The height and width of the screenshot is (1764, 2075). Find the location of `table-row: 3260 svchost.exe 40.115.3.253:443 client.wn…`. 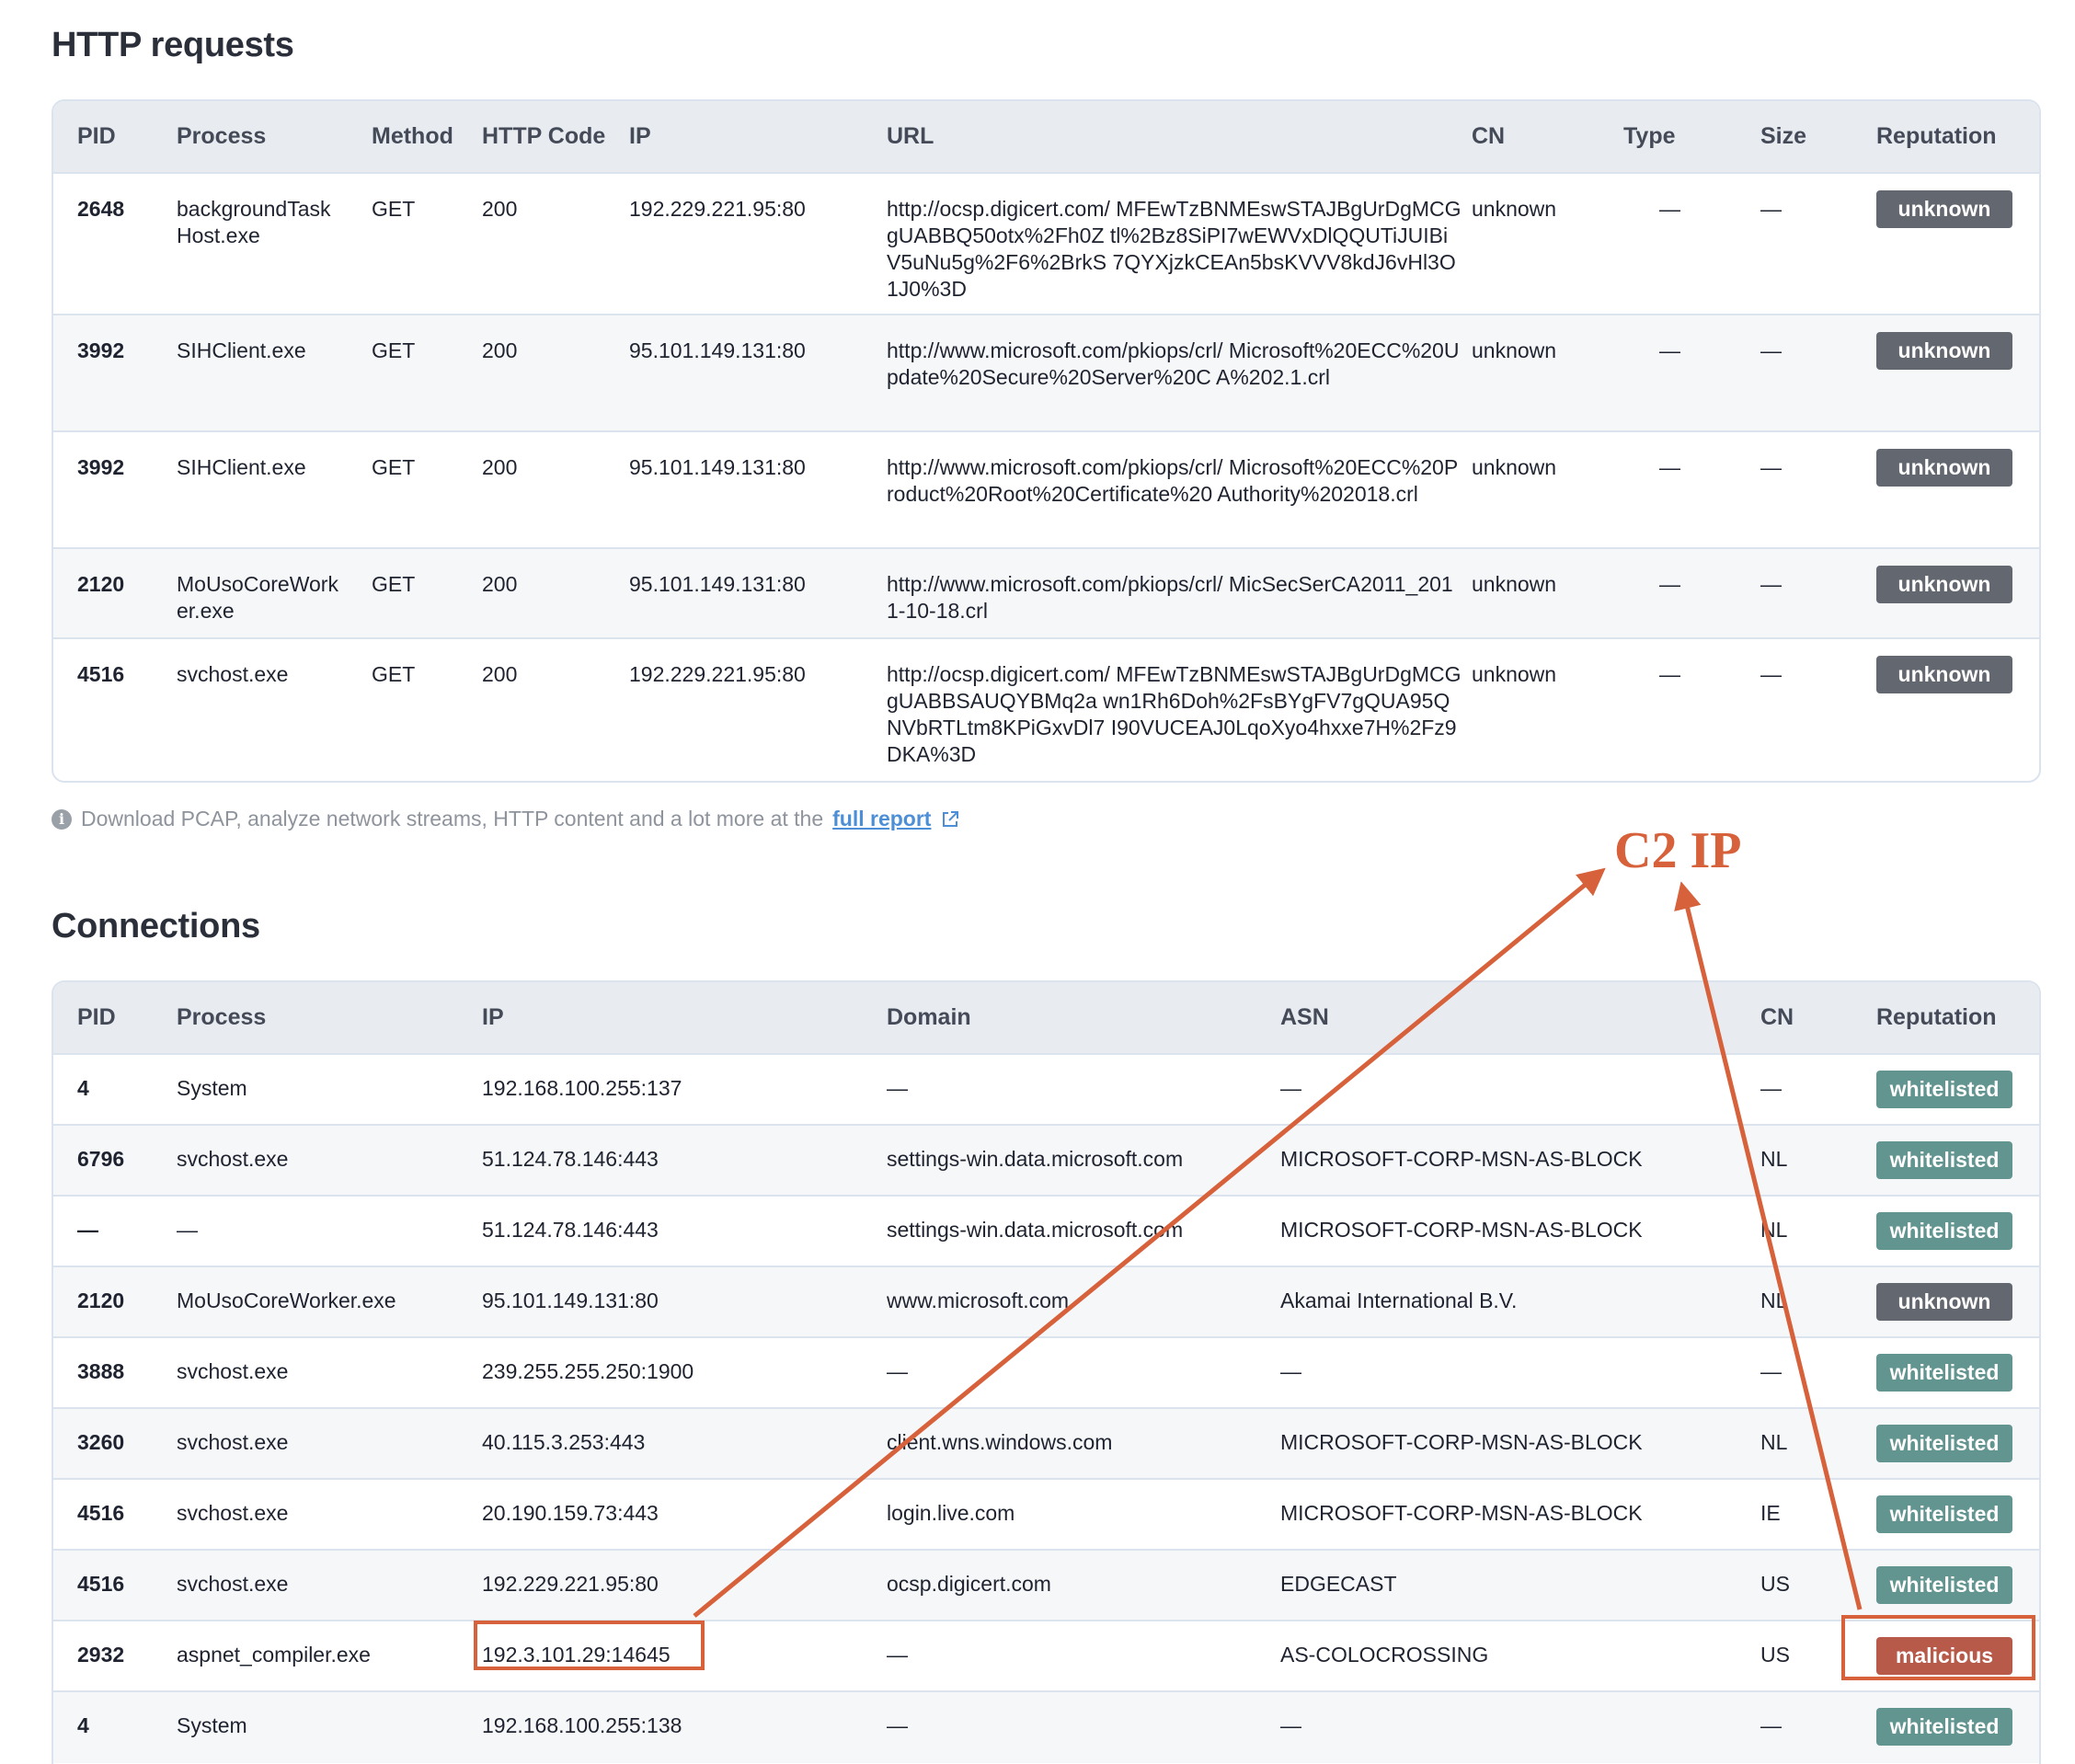

table-row: 3260 svchost.exe 40.115.3.253:443 client.wn… is located at coordinates (1046, 1444).